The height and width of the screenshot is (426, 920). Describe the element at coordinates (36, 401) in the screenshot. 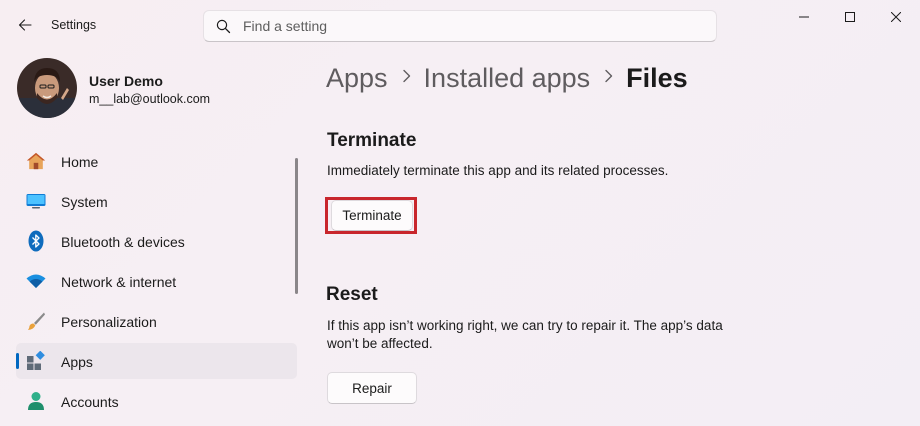

I see `person-icon` at that location.